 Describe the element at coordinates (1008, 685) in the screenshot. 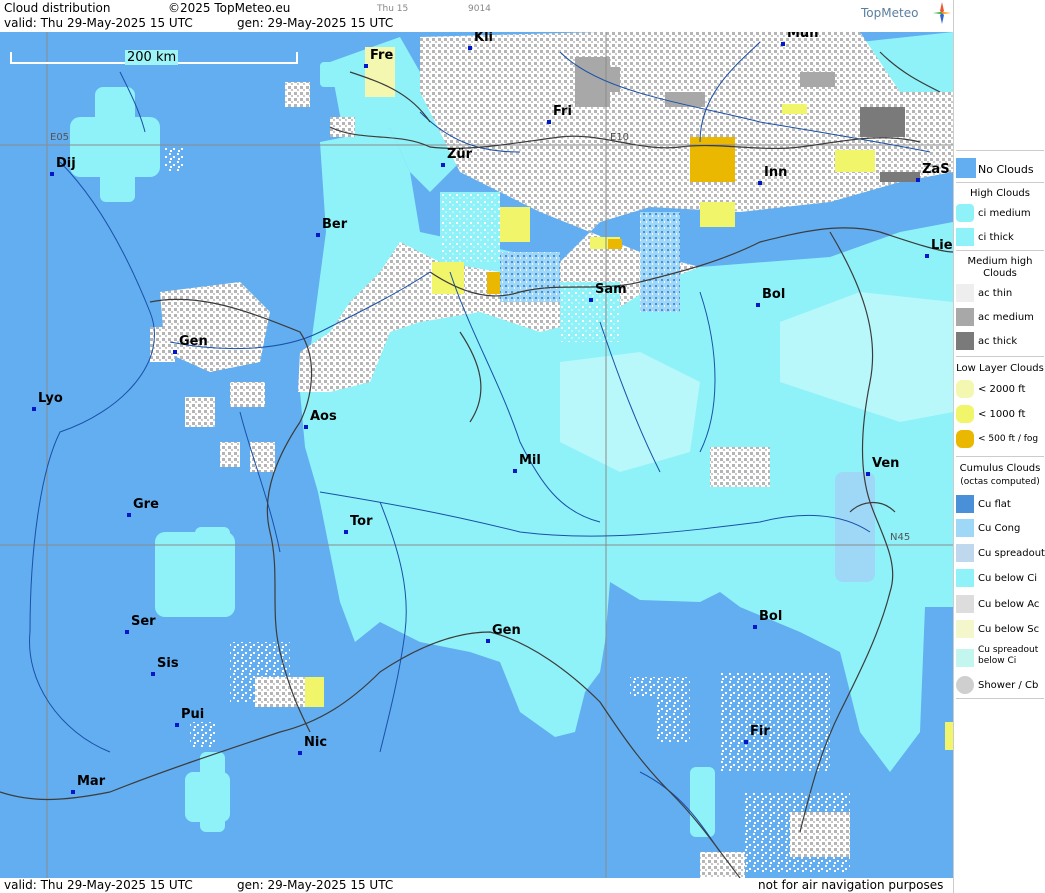

I see `legend-label: Shower / Cb` at that location.